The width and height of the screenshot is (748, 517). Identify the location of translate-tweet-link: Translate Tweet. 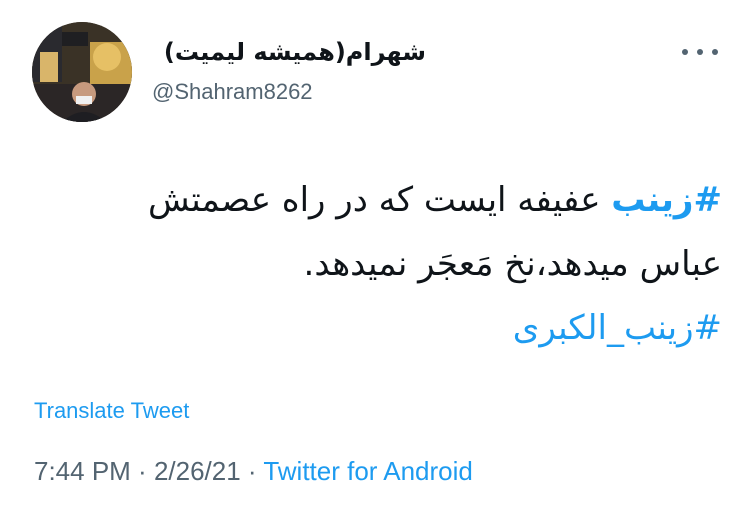
(111, 411).